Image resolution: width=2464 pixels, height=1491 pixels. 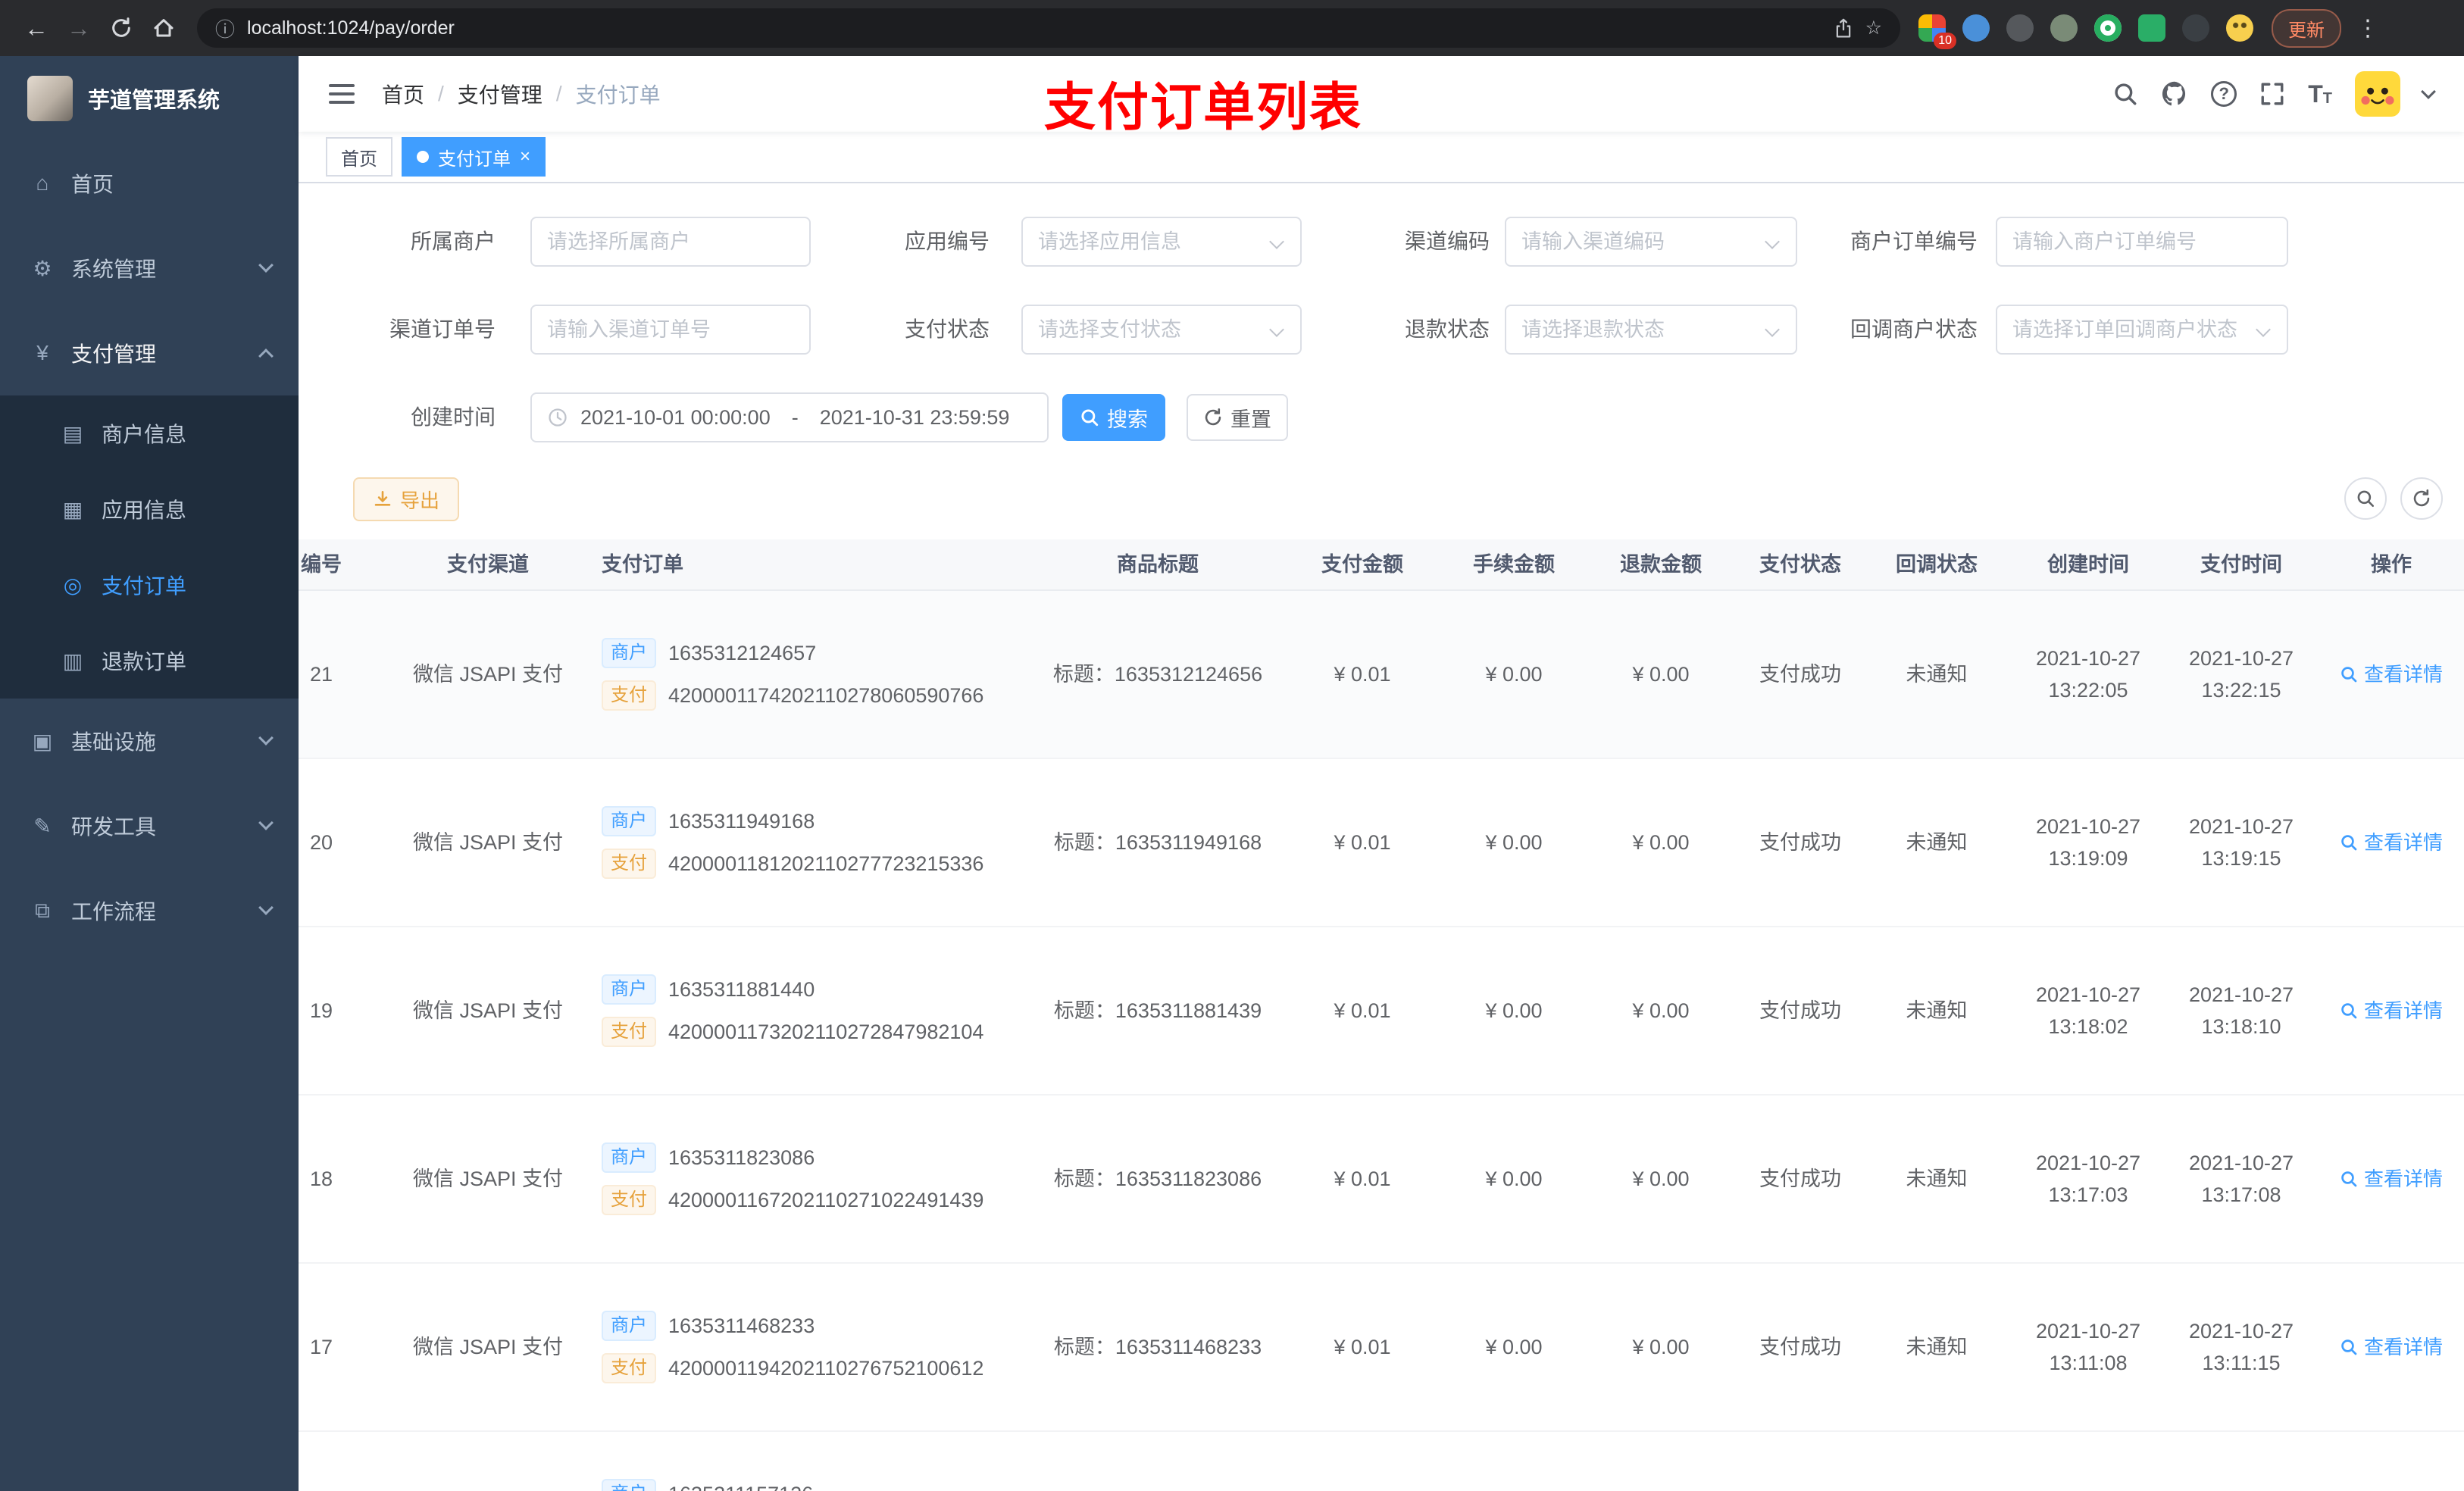 What do you see at coordinates (79, 28) in the screenshot?
I see `browser-forward-button: →` at bounding box center [79, 28].